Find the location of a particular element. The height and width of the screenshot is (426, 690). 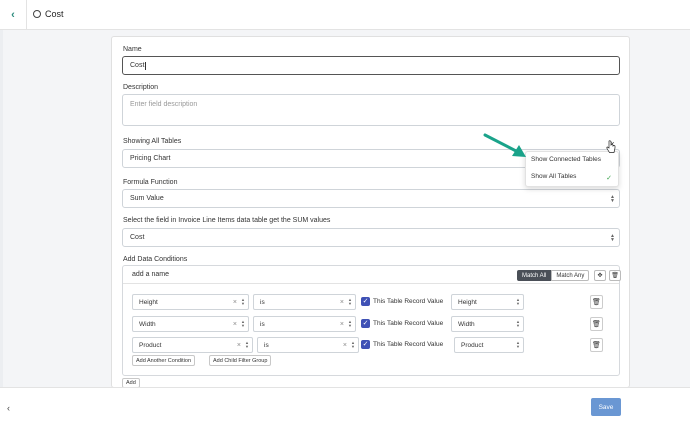

description-placeholder: Enter field description is located at coordinates (164, 104).